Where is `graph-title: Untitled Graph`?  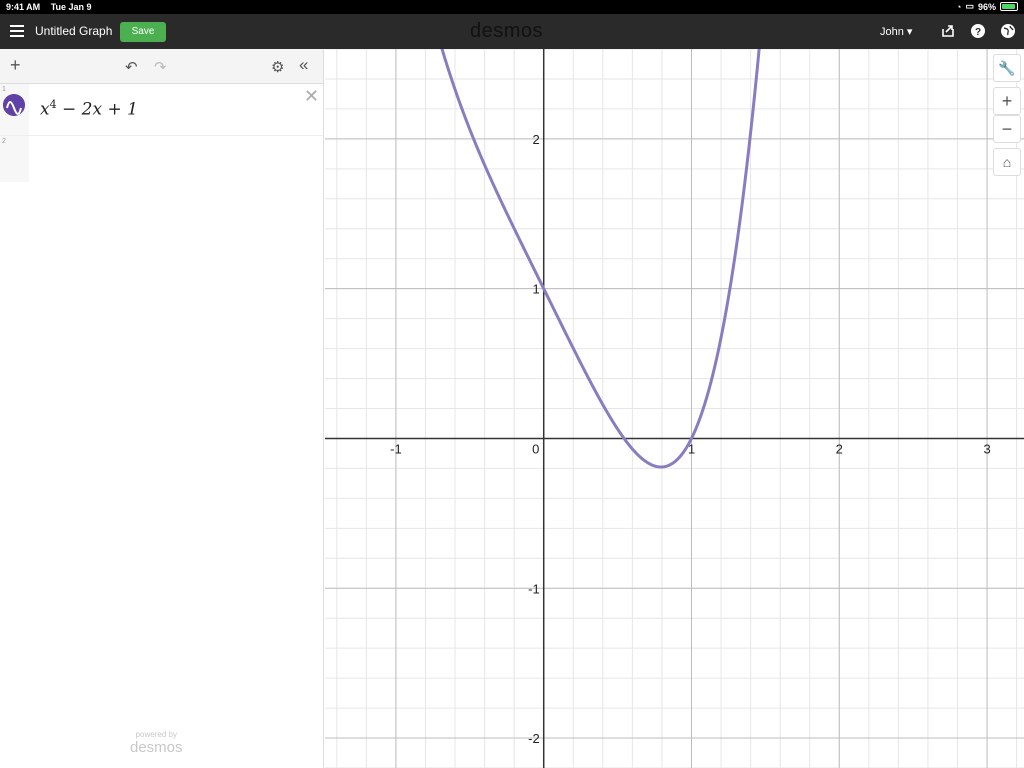
graph-title: Untitled Graph is located at coordinates (73, 31).